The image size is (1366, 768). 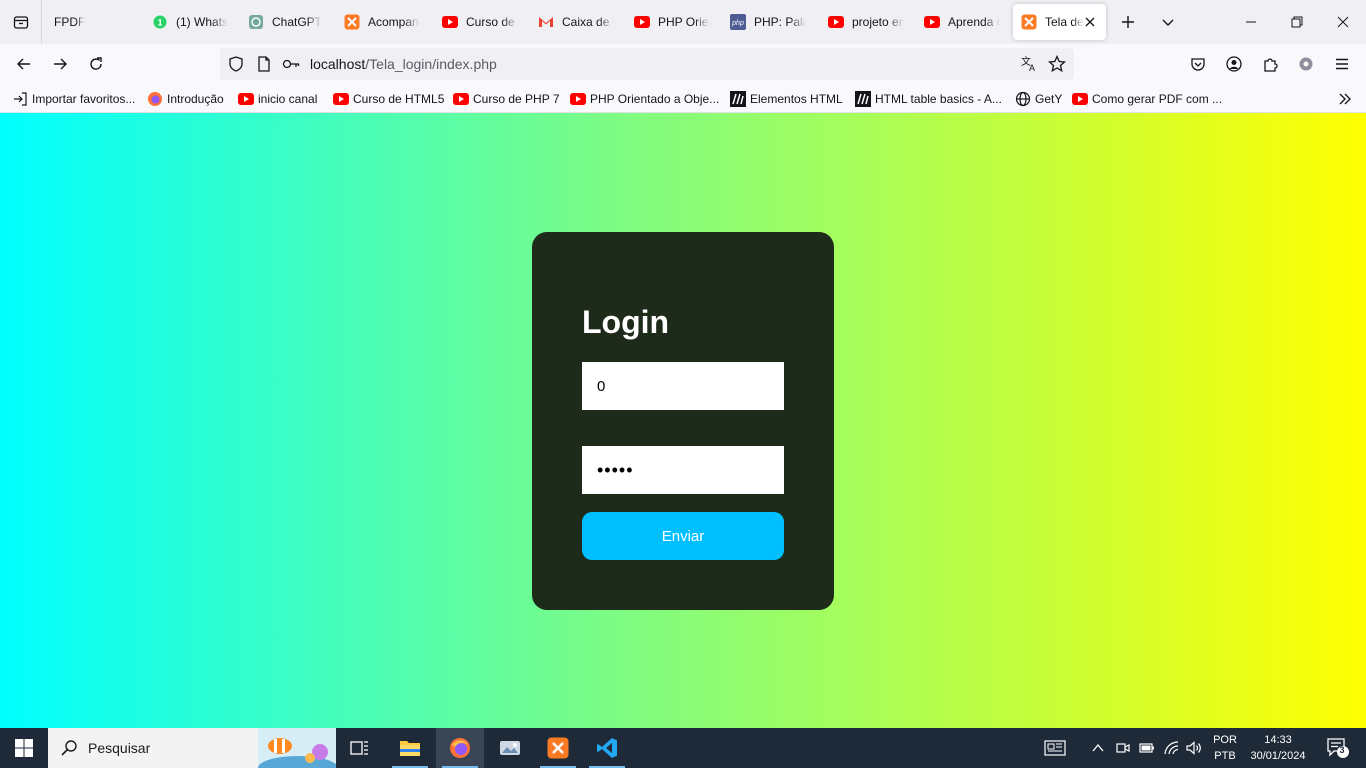 I want to click on start-button, so click(x=24, y=748).